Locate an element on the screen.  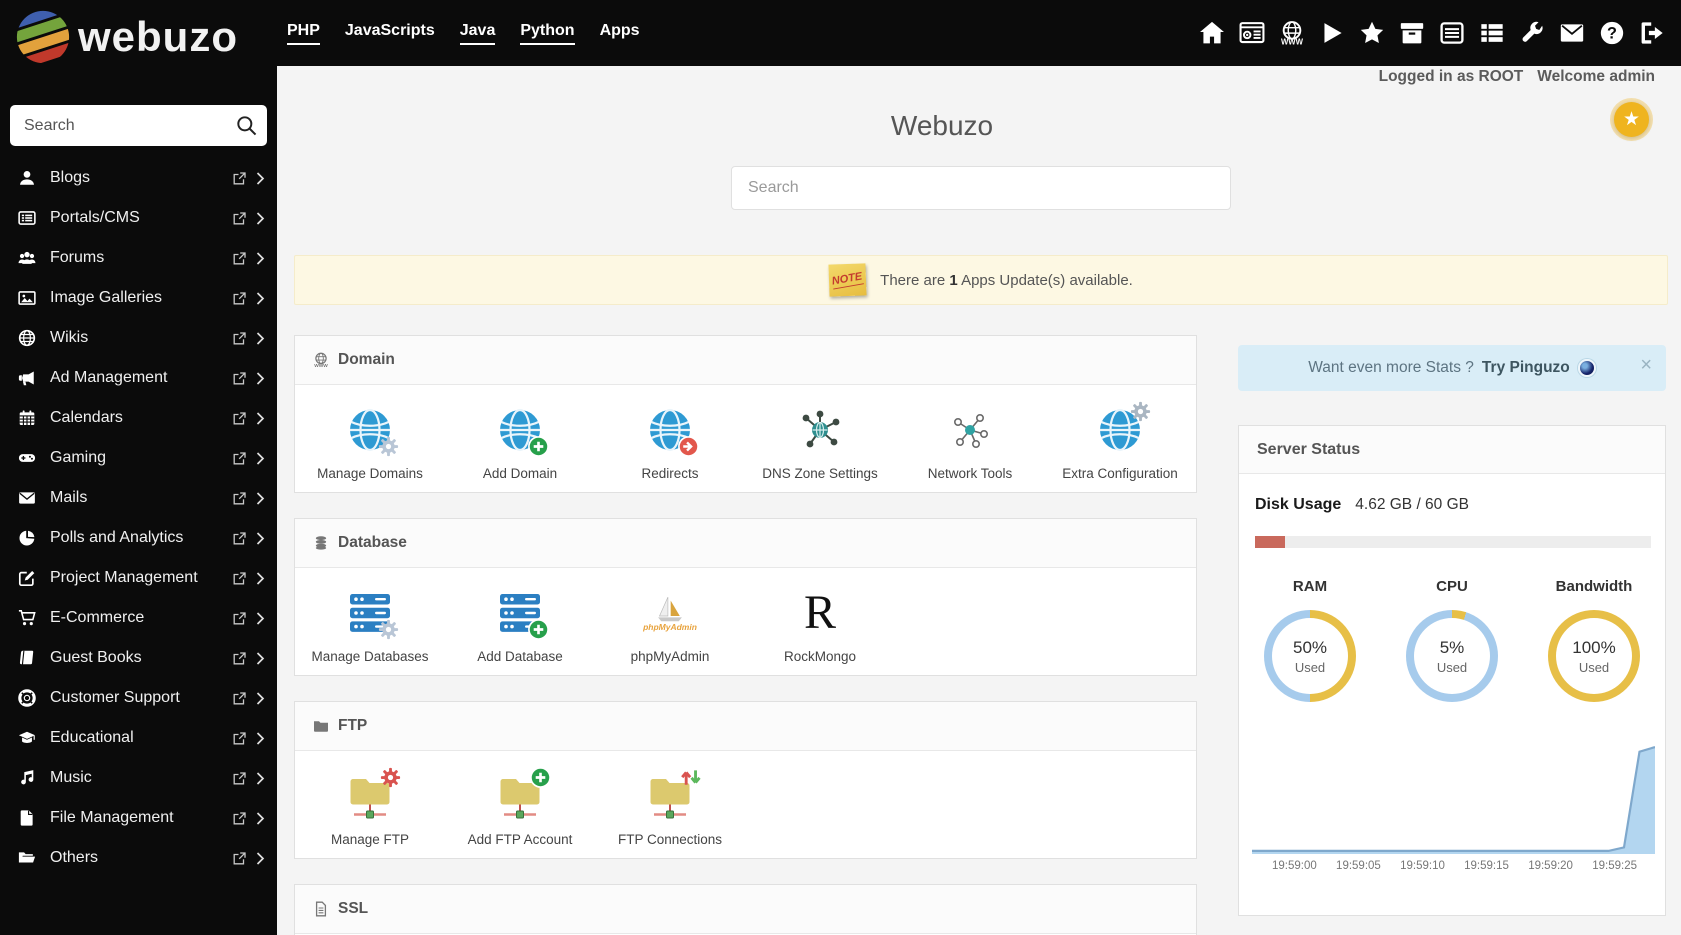
sidebar-item-polls-analytics: Polls and Analytics is located at coordinates (138, 538).